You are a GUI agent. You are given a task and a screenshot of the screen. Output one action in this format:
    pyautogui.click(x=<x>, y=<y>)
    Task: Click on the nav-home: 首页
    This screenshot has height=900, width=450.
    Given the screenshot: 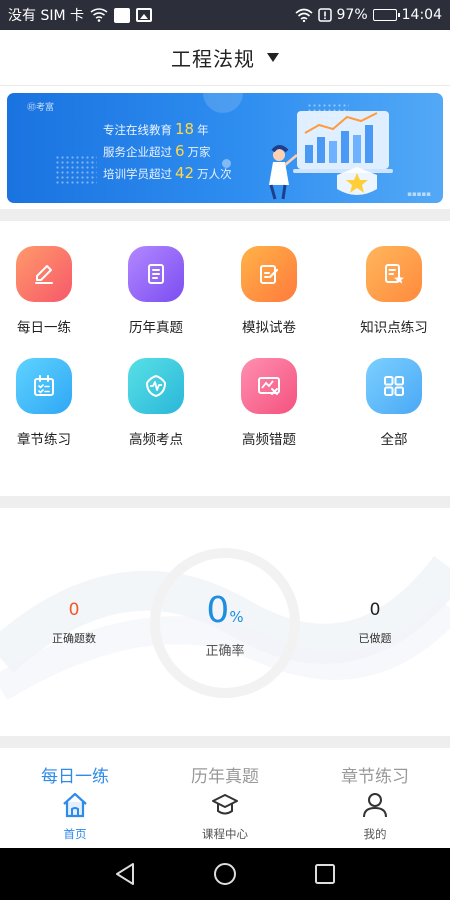 What is the action you would take?
    pyautogui.click(x=75, y=818)
    